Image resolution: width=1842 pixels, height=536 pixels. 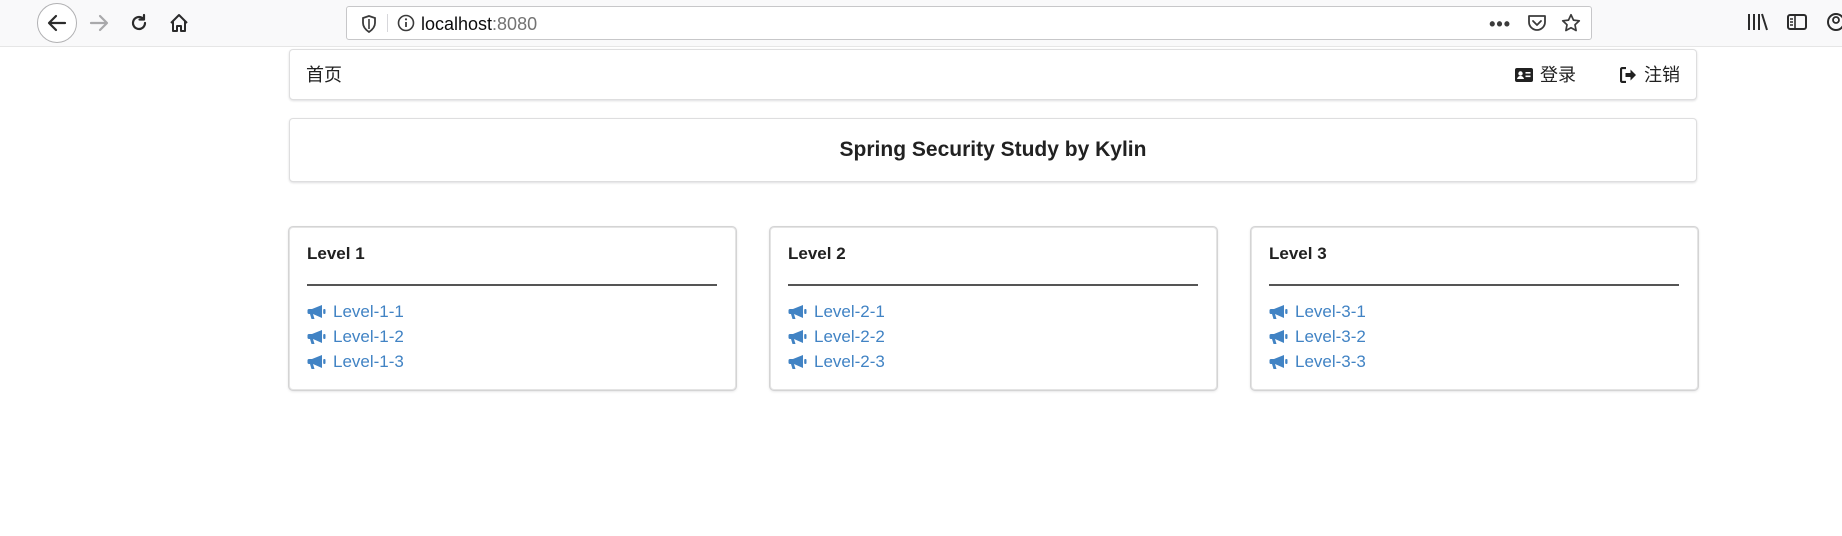 I want to click on card-title: Level 3, so click(x=1298, y=253).